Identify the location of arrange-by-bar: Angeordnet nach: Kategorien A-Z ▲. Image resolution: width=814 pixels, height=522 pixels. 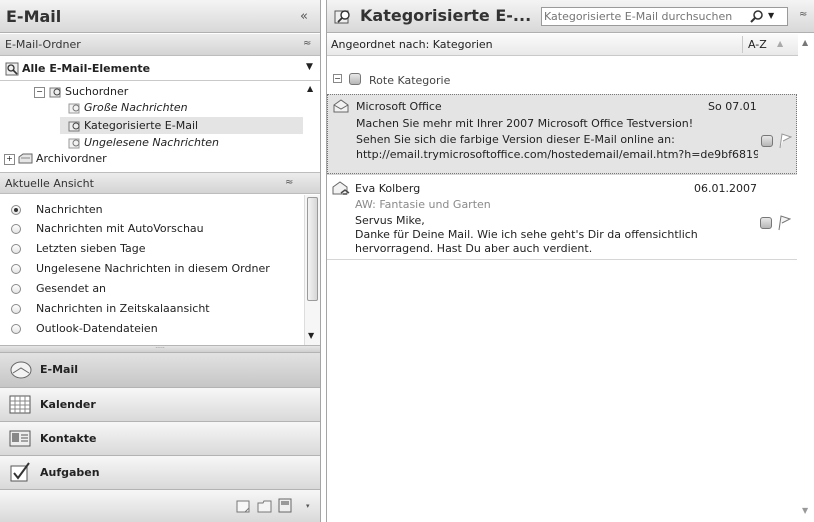
(570, 45).